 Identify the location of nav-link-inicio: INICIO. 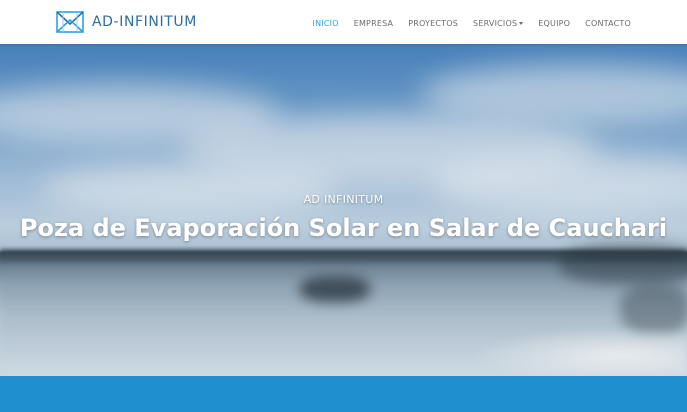
(326, 23).